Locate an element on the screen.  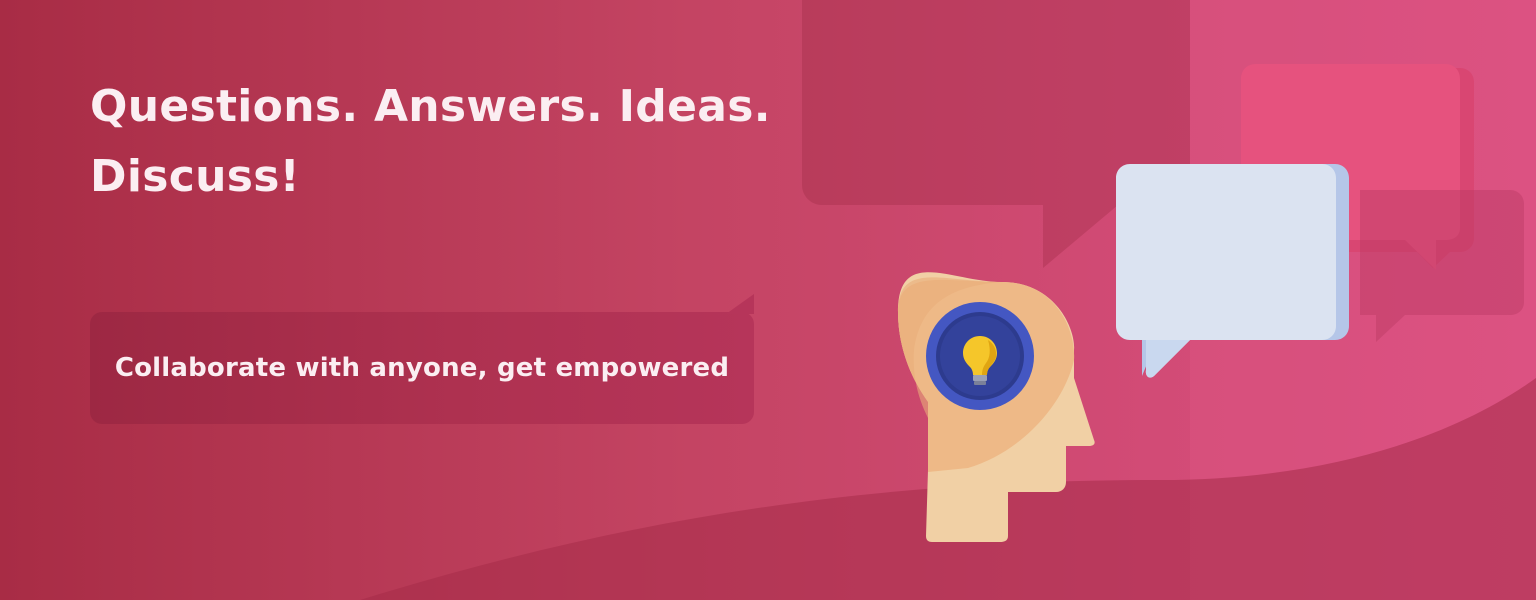
lightbulb-icon is located at coordinates (980, 356).